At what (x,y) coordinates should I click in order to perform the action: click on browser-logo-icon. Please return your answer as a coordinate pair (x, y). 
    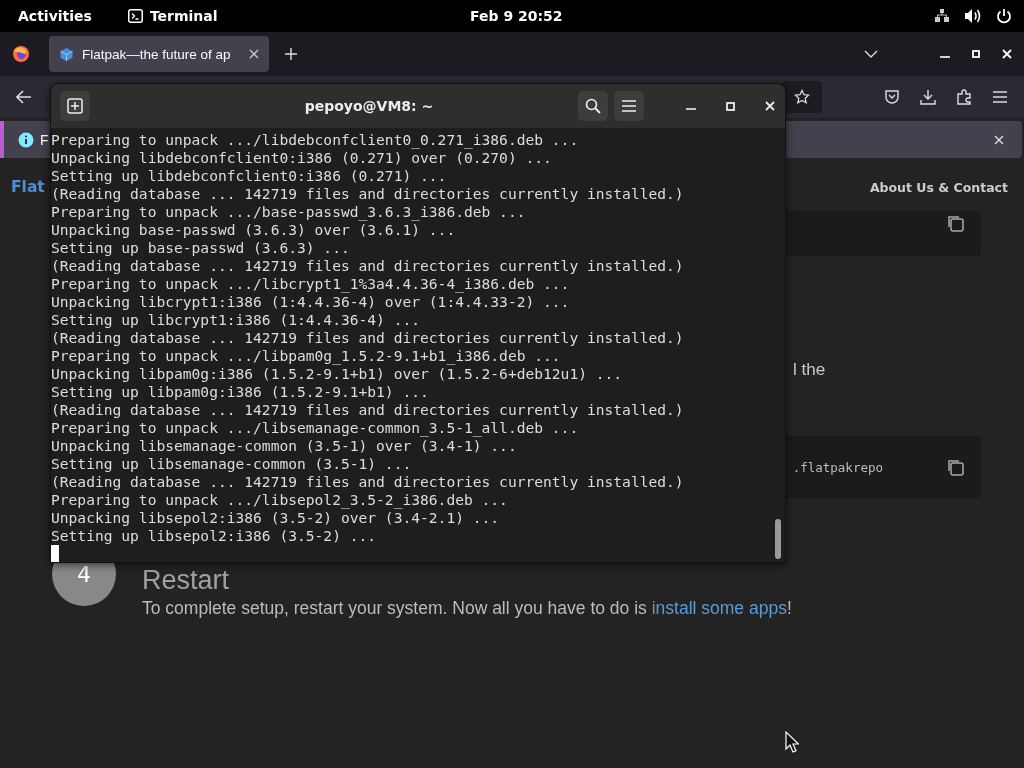
    Looking at the image, I should click on (21, 54).